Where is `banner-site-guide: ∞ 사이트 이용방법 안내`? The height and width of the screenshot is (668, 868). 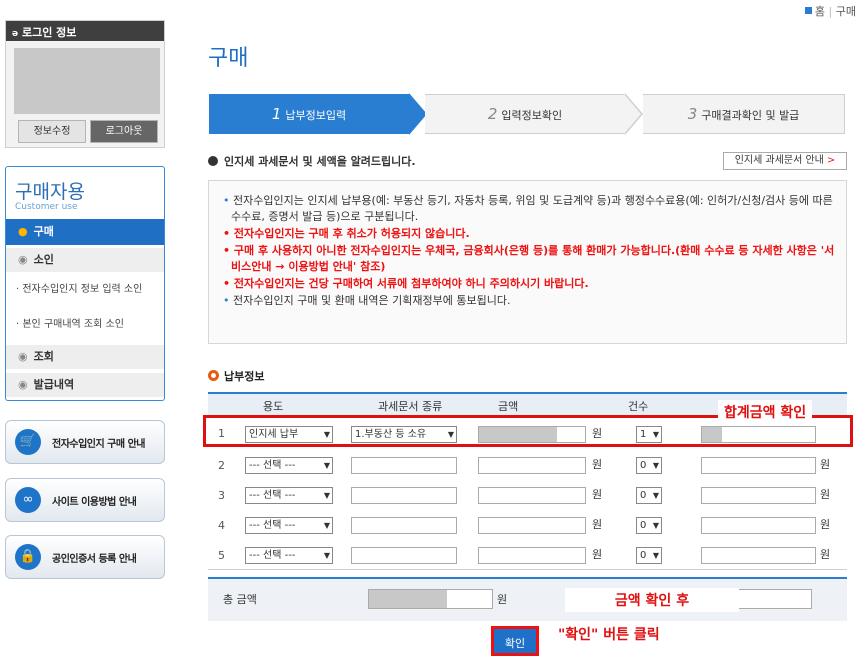
banner-site-guide: ∞ 사이트 이용방법 안내 is located at coordinates (85, 500).